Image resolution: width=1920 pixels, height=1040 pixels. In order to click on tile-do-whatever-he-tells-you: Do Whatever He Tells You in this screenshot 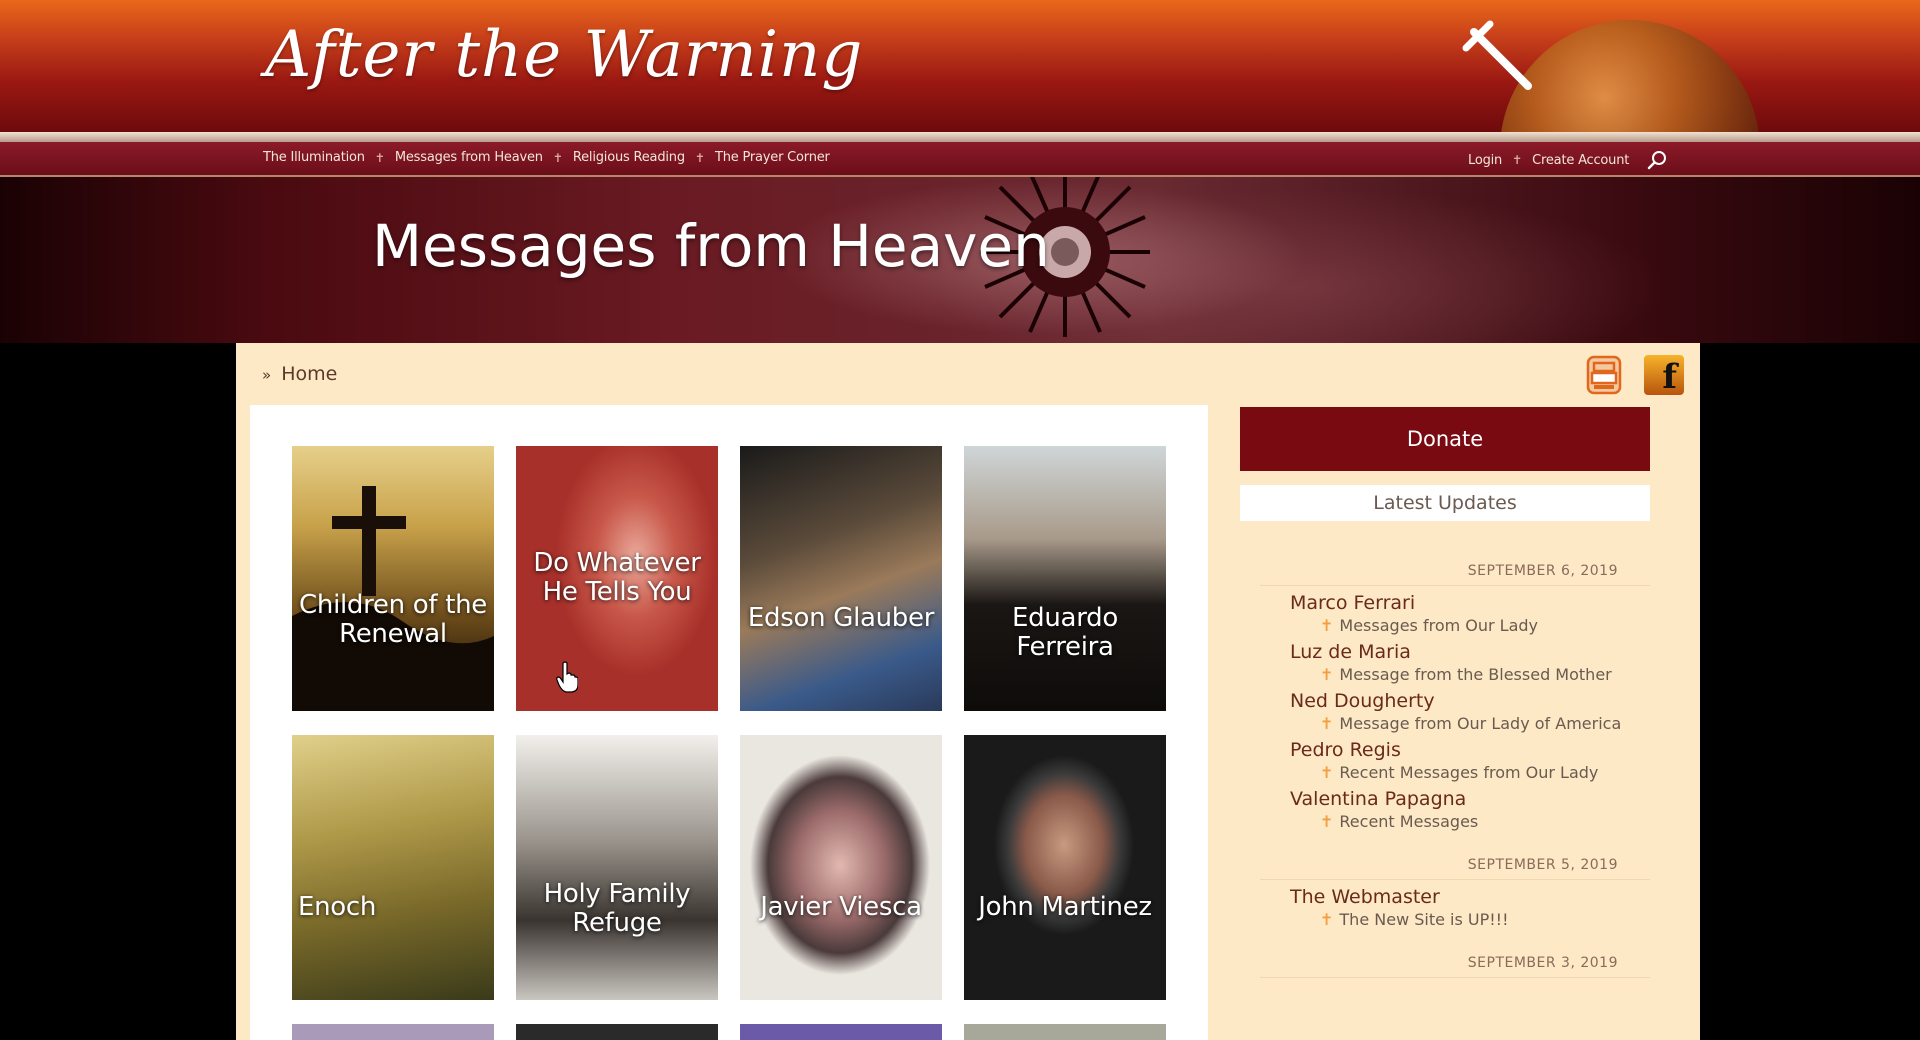, I will do `click(617, 578)`.